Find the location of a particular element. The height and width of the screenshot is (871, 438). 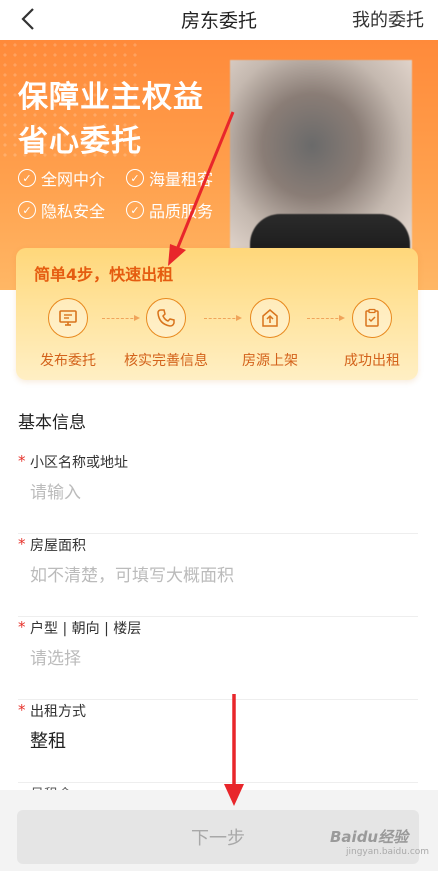

upload-icon is located at coordinates (270, 318).